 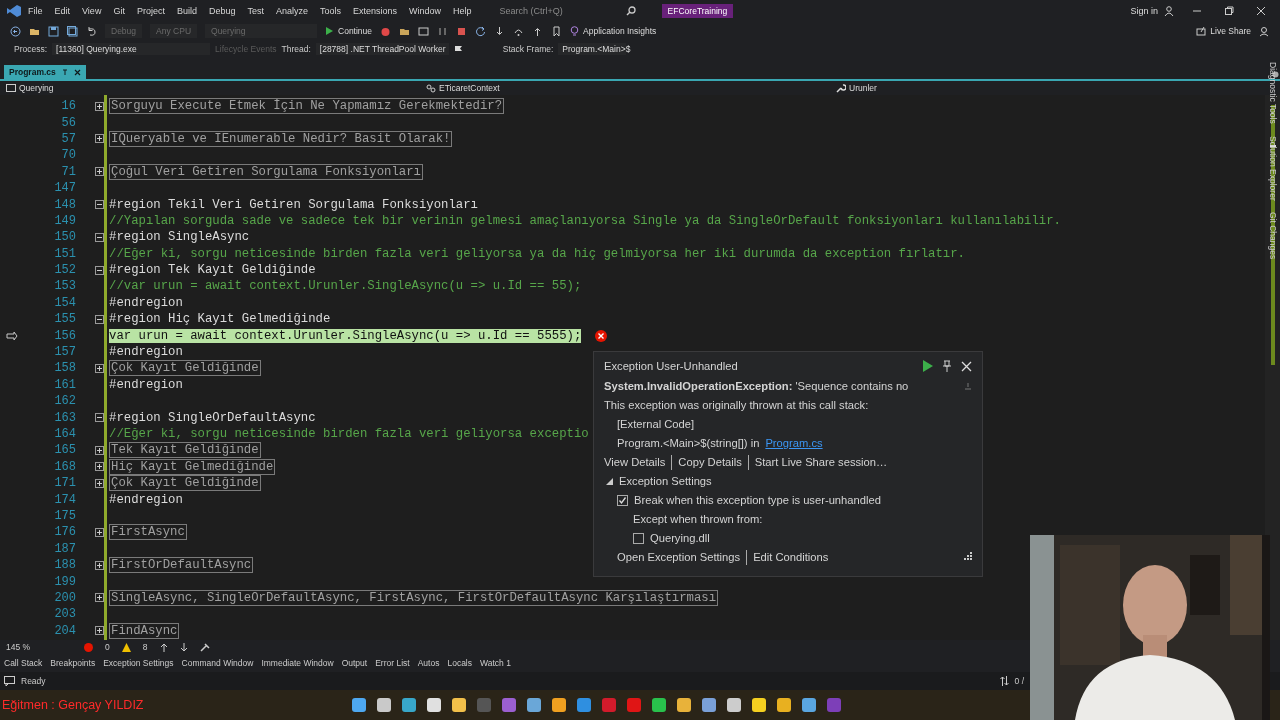 What do you see at coordinates (192, 466) in the screenshot?
I see `collapsed-region: Hiç Kayıt Gelmediğinde` at bounding box center [192, 466].